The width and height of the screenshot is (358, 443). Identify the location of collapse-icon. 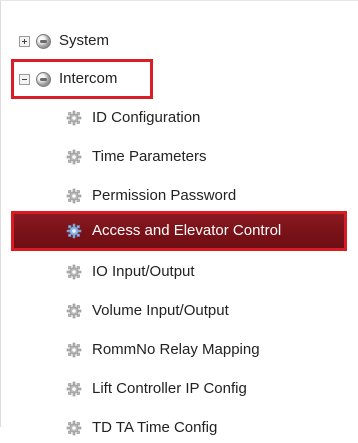
(24, 79).